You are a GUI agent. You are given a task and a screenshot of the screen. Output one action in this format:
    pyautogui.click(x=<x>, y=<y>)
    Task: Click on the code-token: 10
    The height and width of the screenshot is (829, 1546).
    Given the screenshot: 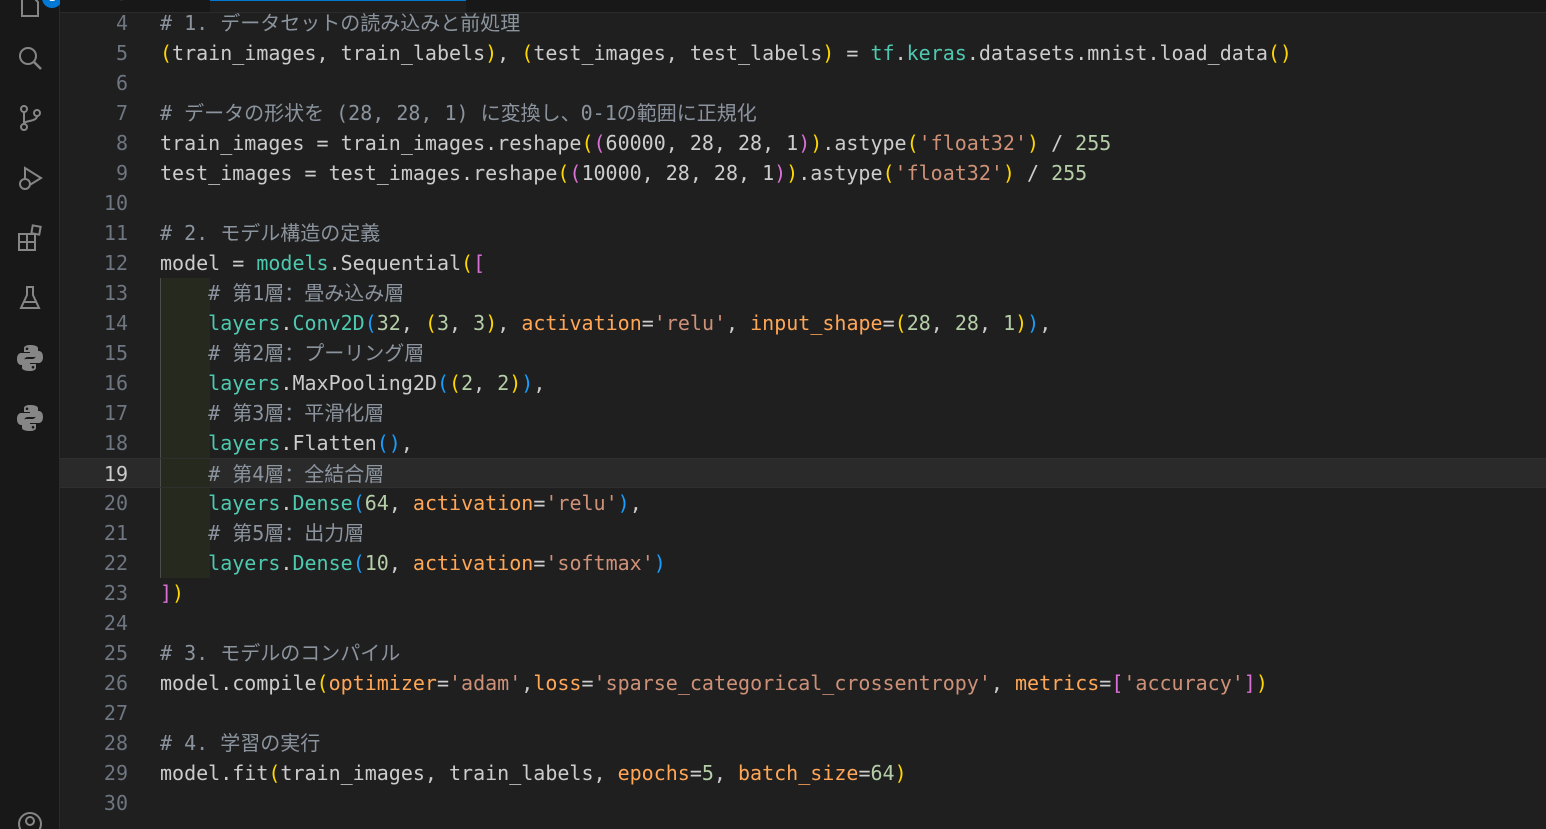 What is the action you would take?
    pyautogui.click(x=376, y=563)
    